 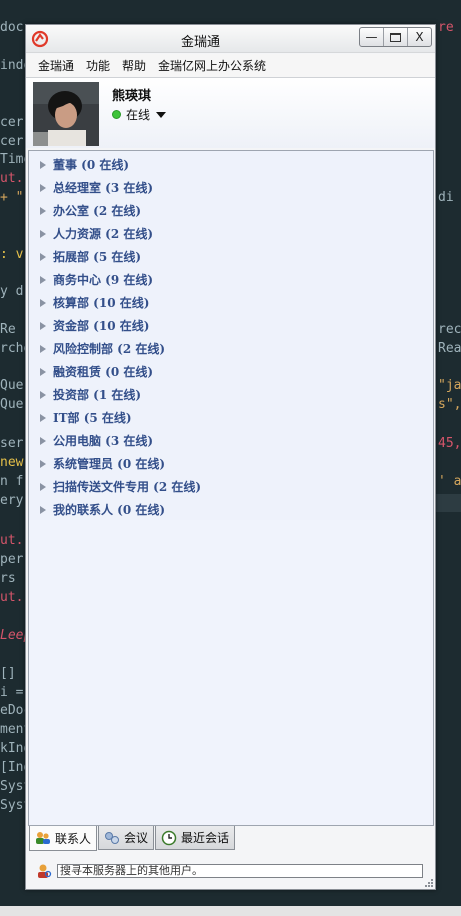 I want to click on search-bar: 搜寻本服务器上的其他用户。, so click(x=230, y=872).